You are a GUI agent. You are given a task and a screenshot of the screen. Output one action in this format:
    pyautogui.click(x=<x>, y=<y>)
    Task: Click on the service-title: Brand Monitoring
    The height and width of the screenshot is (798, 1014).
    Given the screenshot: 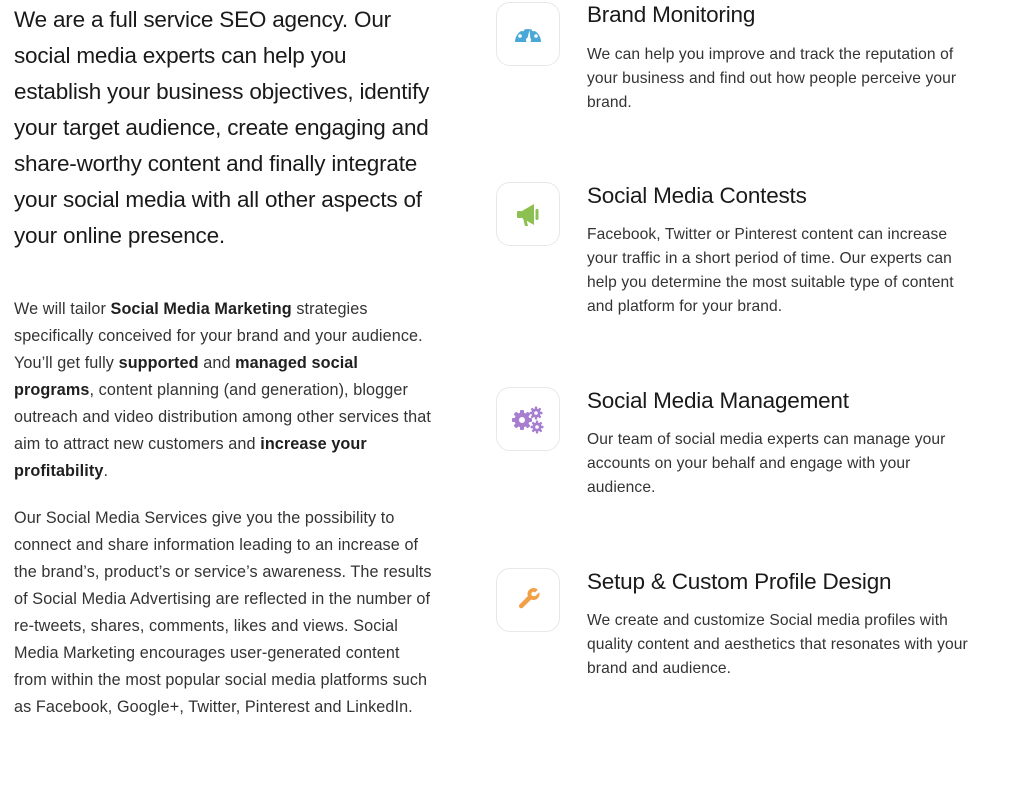 What is the action you would take?
    pyautogui.click(x=671, y=14)
    